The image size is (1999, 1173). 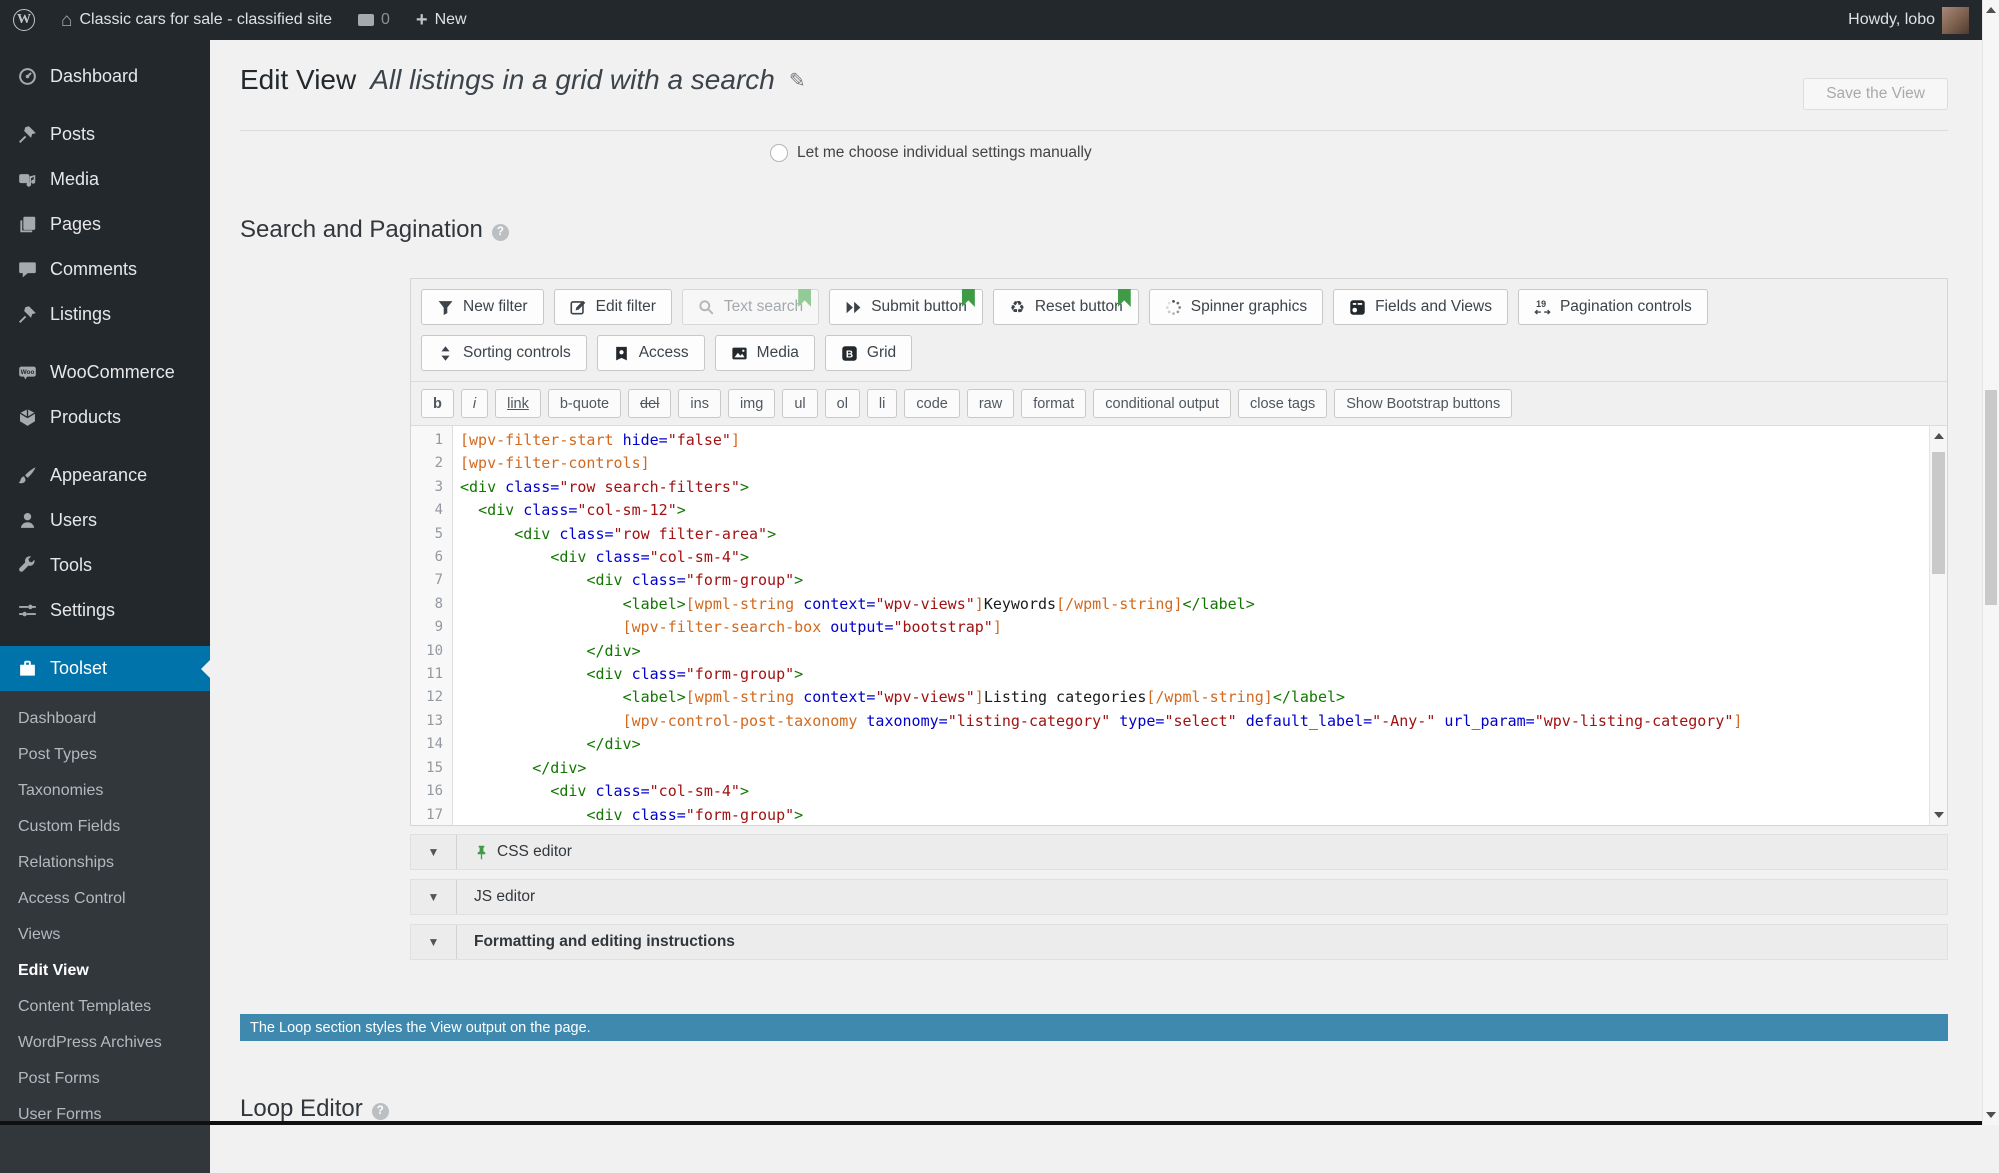 What do you see at coordinates (1991, 10) in the screenshot?
I see `page-scroll-up-icon` at bounding box center [1991, 10].